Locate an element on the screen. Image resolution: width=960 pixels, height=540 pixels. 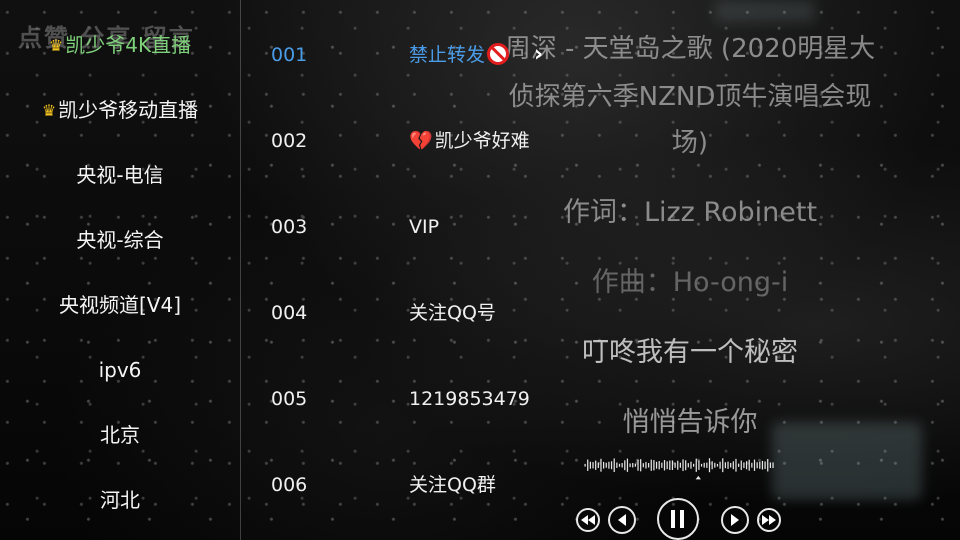
channel-number: 003 is located at coordinates (289, 227).